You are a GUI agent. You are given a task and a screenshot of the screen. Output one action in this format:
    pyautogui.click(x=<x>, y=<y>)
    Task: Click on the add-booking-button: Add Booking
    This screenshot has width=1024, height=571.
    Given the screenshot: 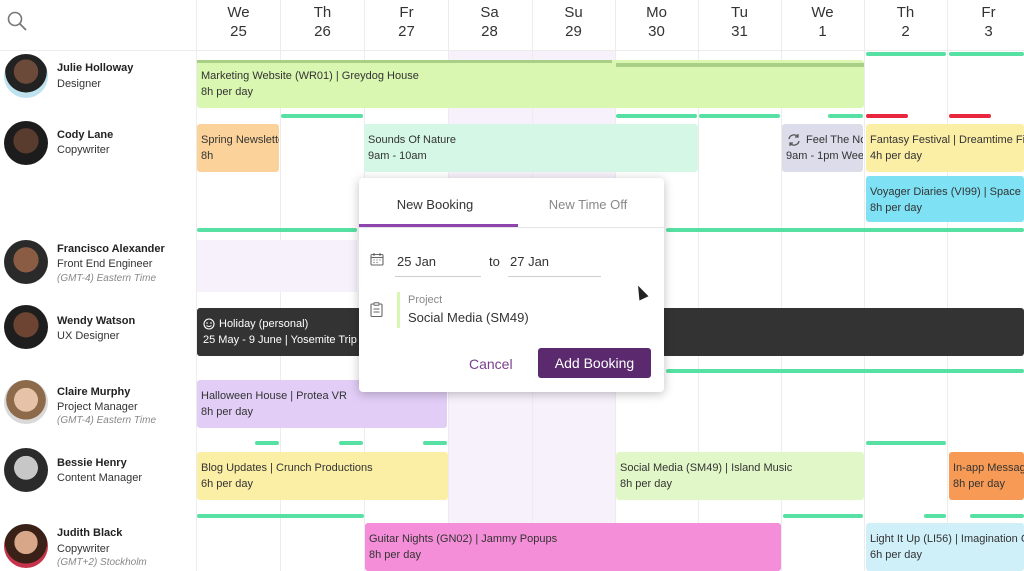 What is the action you would take?
    pyautogui.click(x=594, y=363)
    